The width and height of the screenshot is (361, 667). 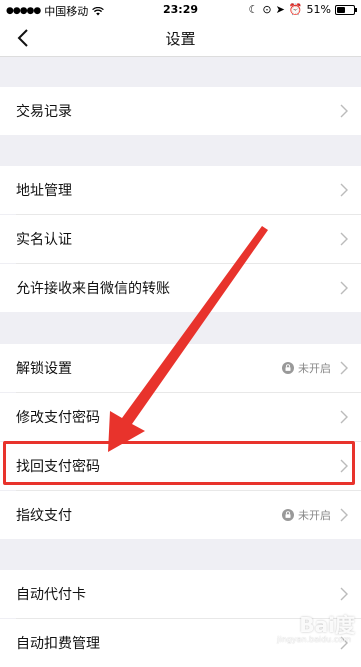 I want to click on row-real-name-auth: 实名认证, so click(x=180, y=239).